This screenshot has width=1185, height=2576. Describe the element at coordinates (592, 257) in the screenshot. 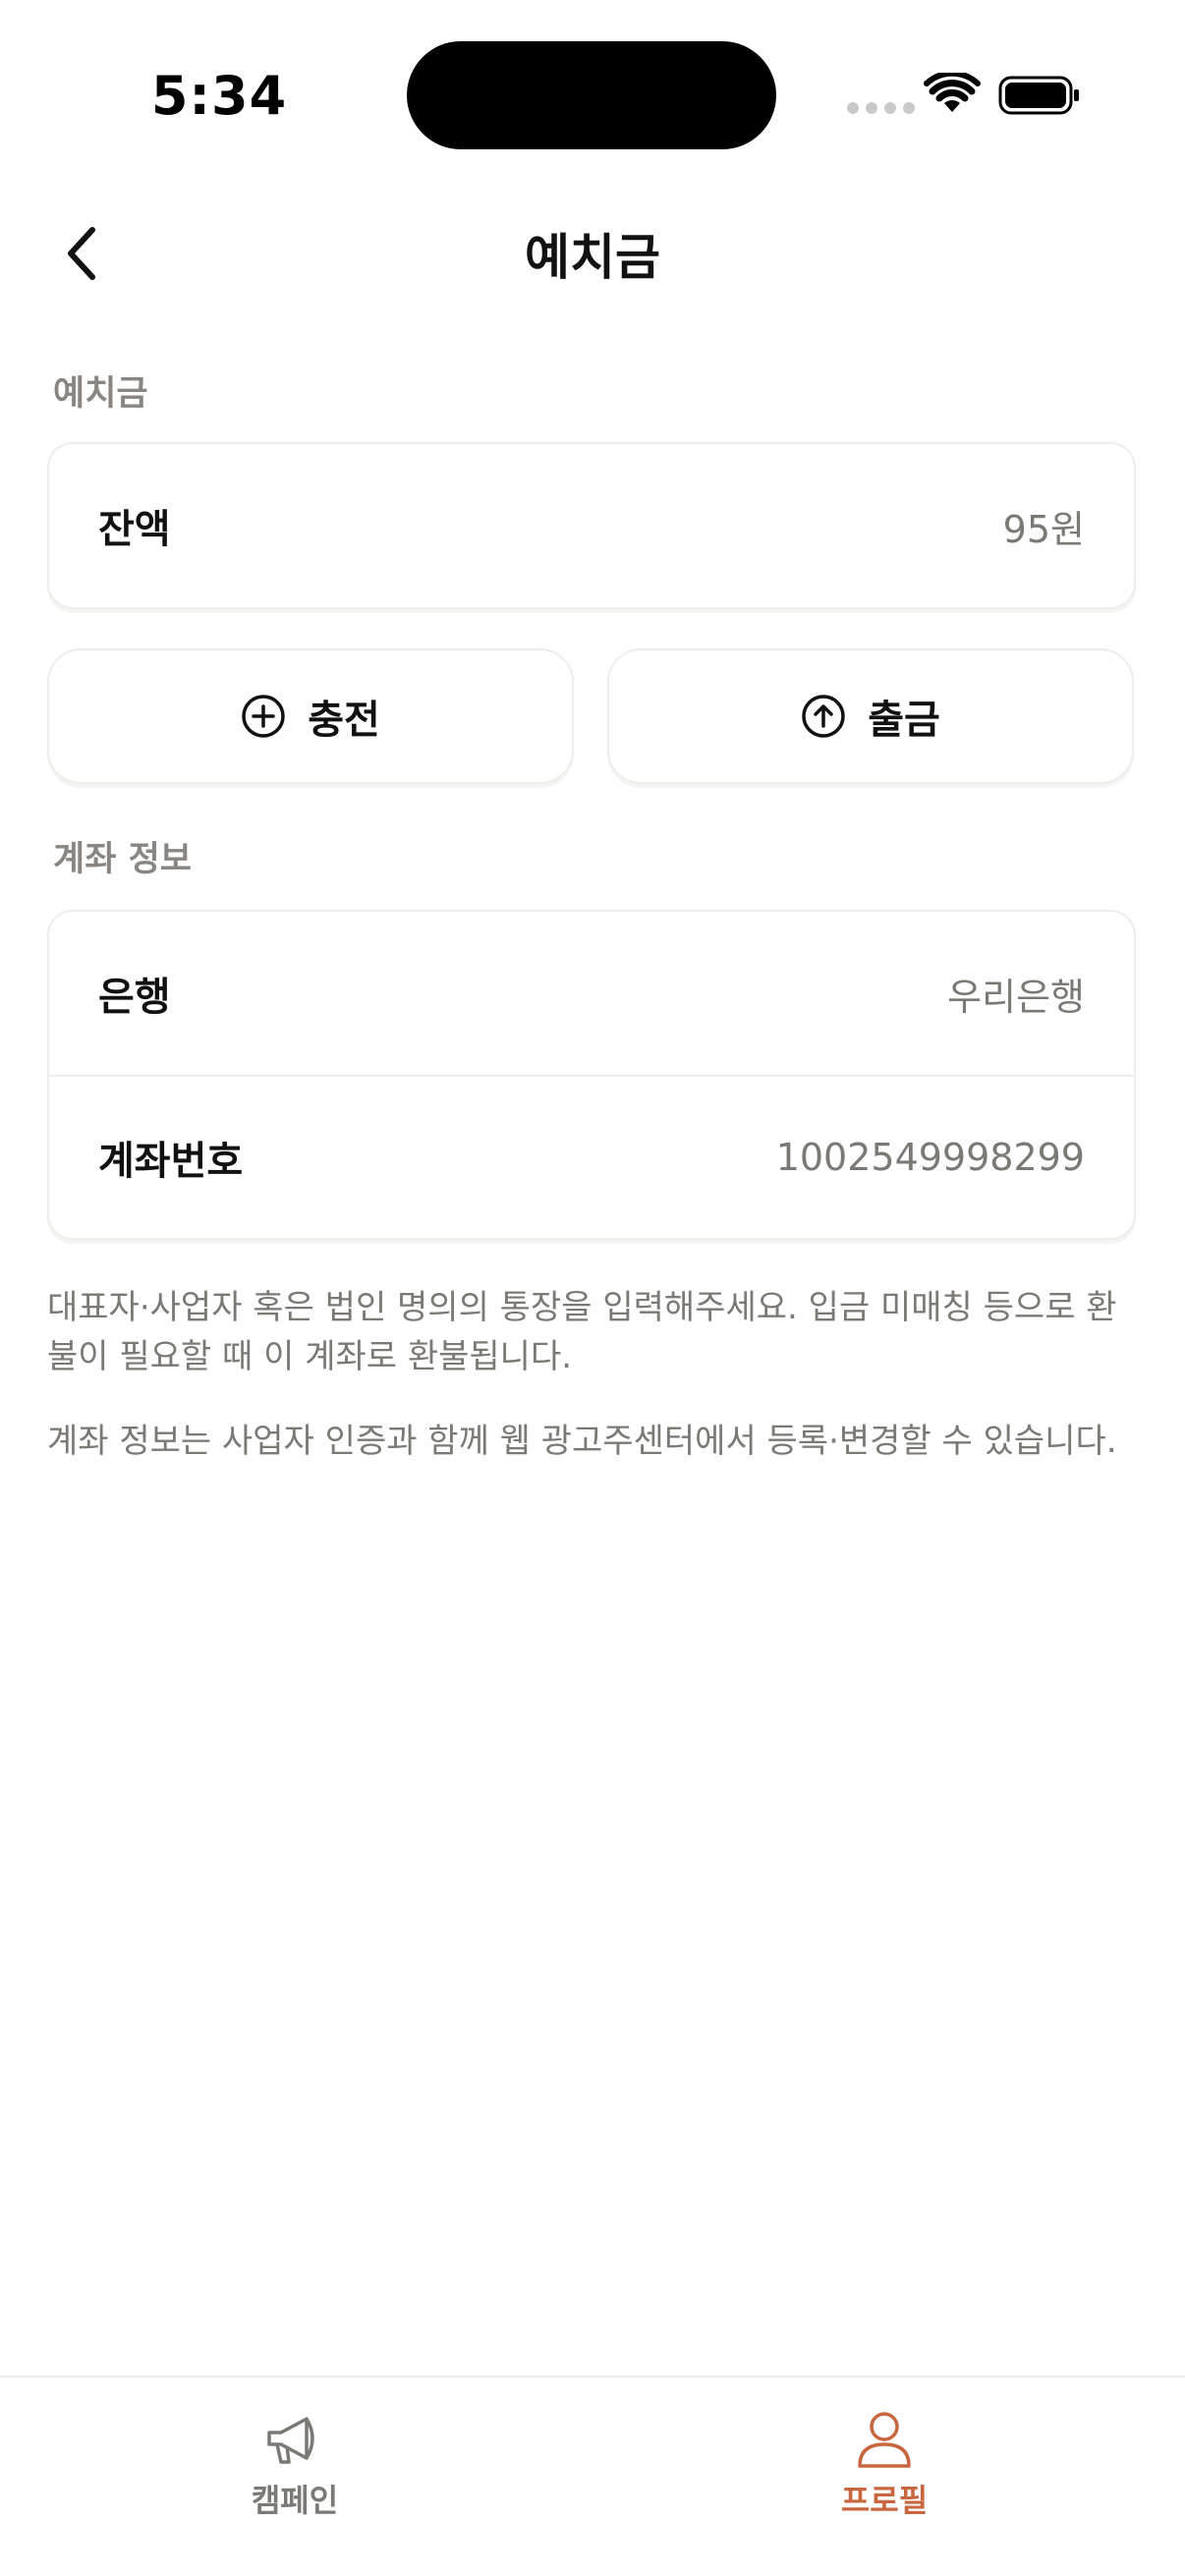

I see `page-title: 예치금` at that location.